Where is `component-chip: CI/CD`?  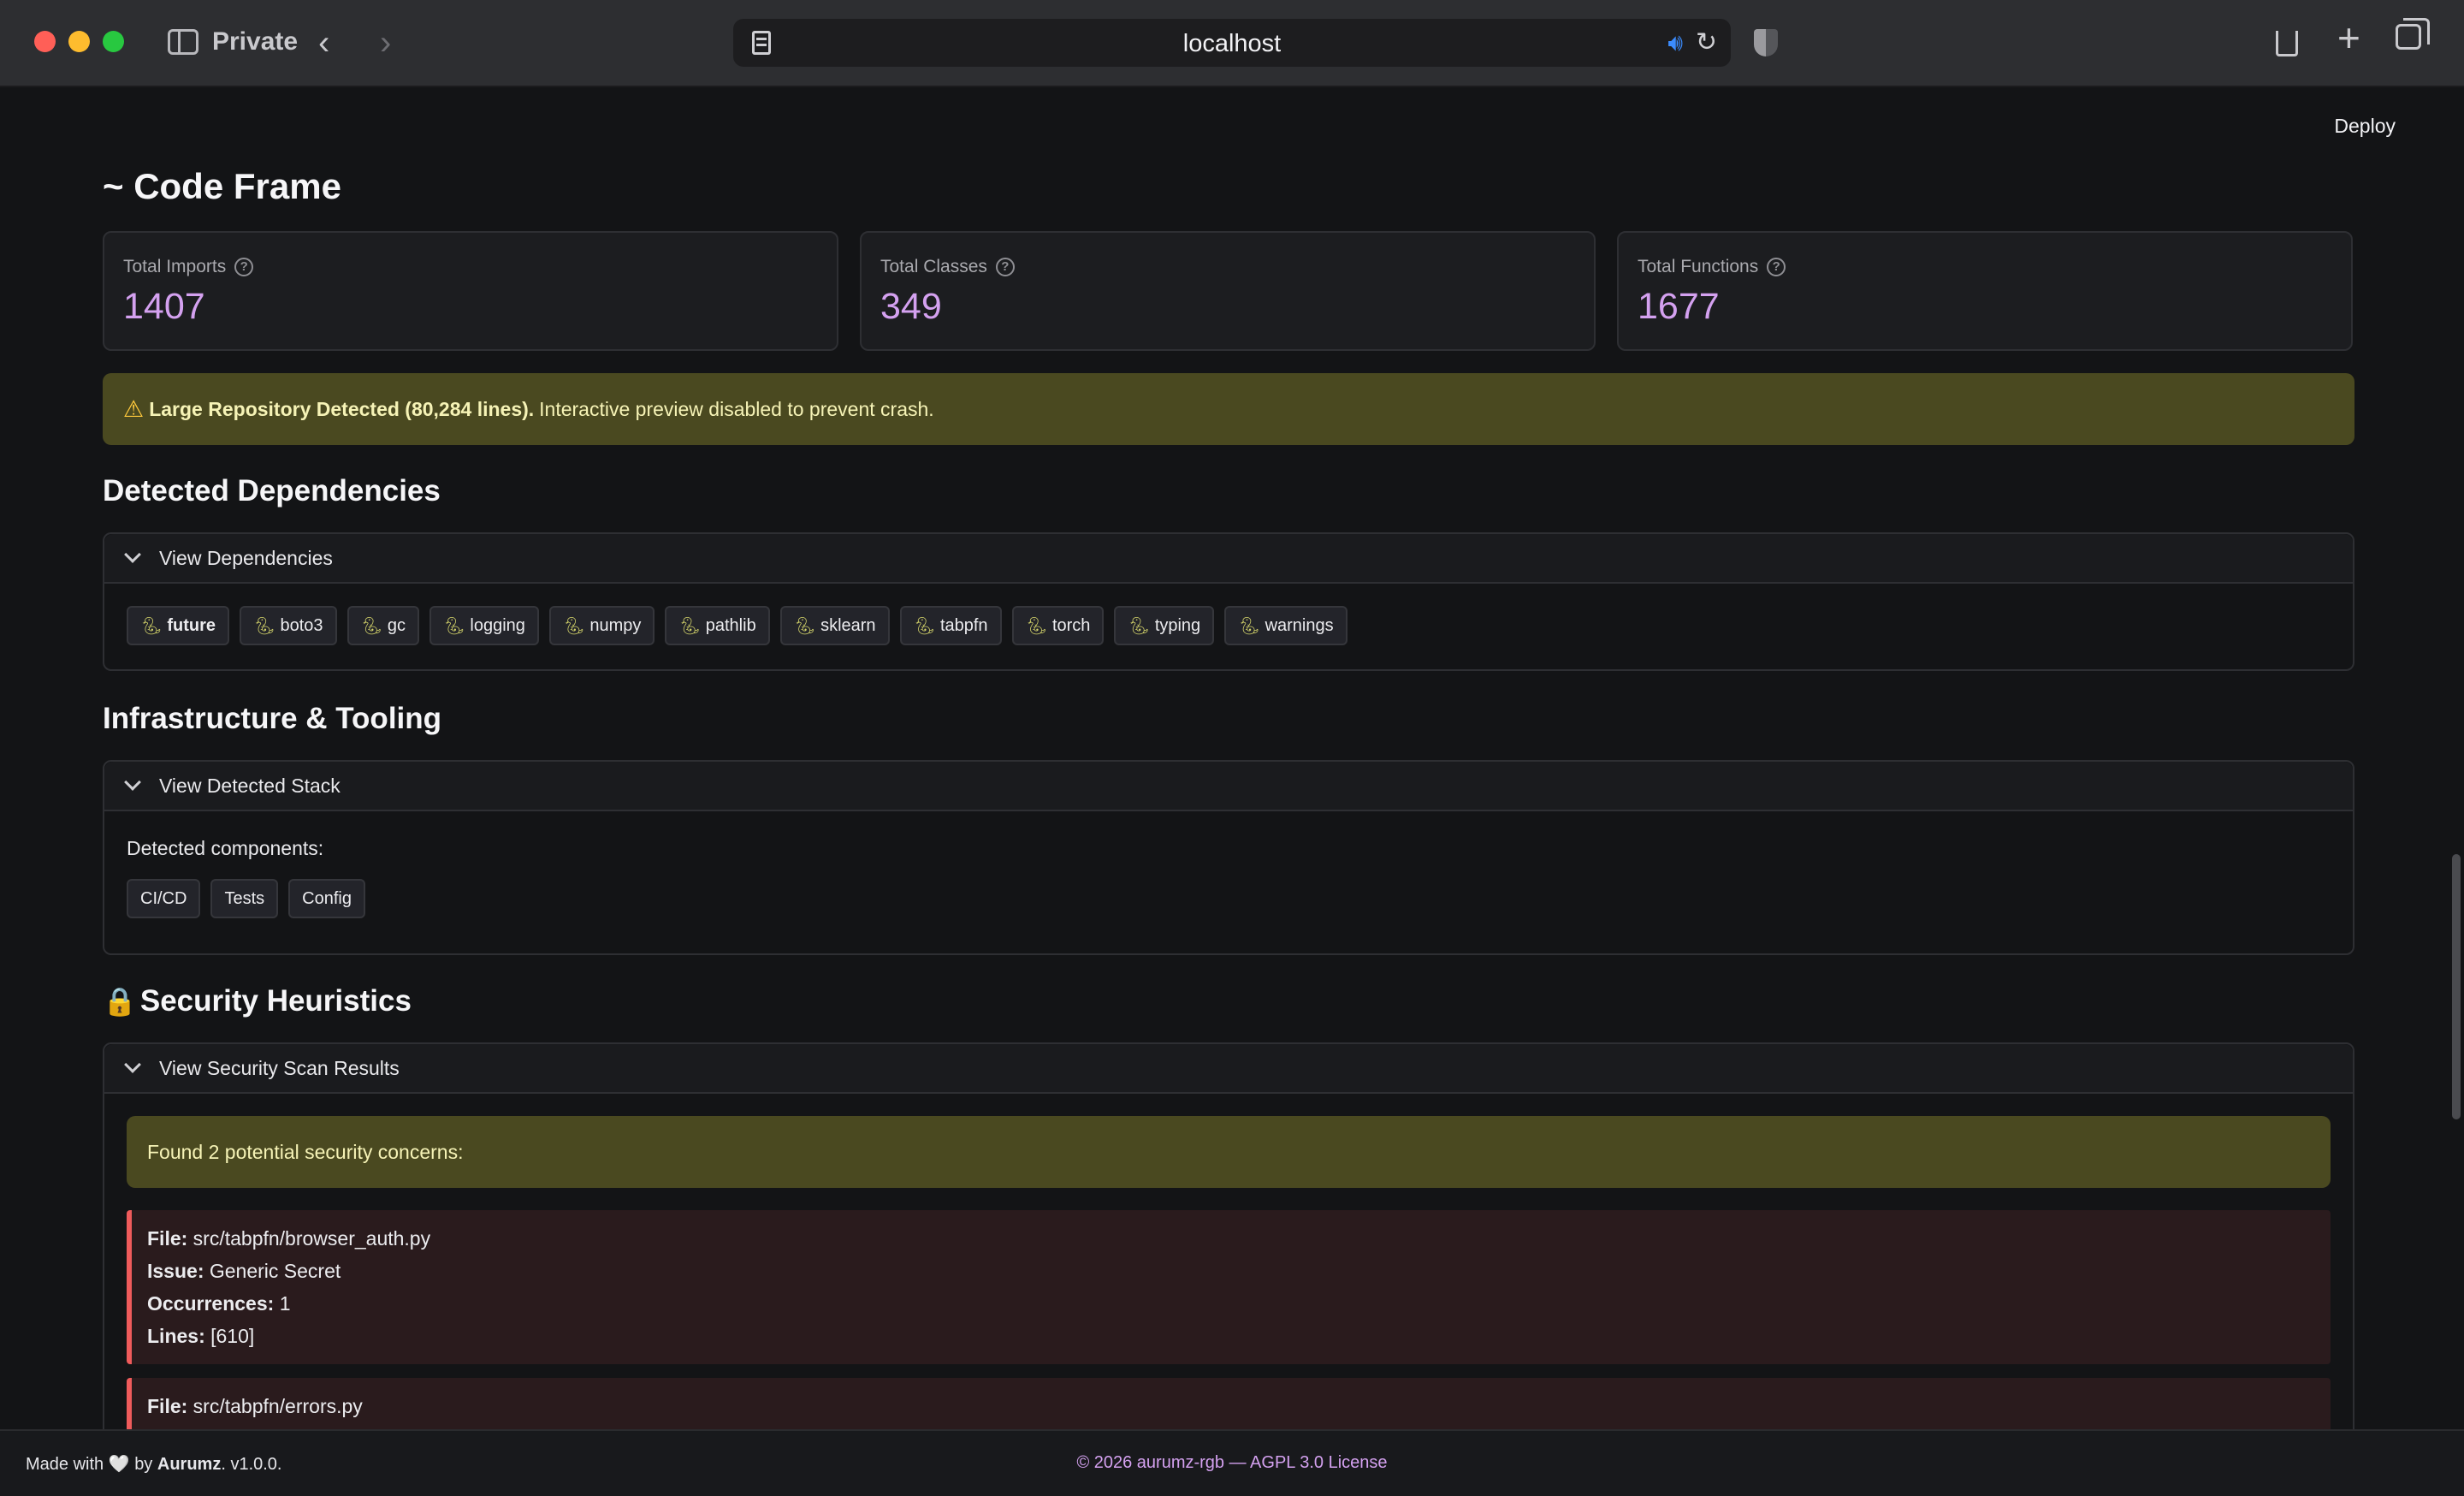
component-chip: CI/CD is located at coordinates (164, 898).